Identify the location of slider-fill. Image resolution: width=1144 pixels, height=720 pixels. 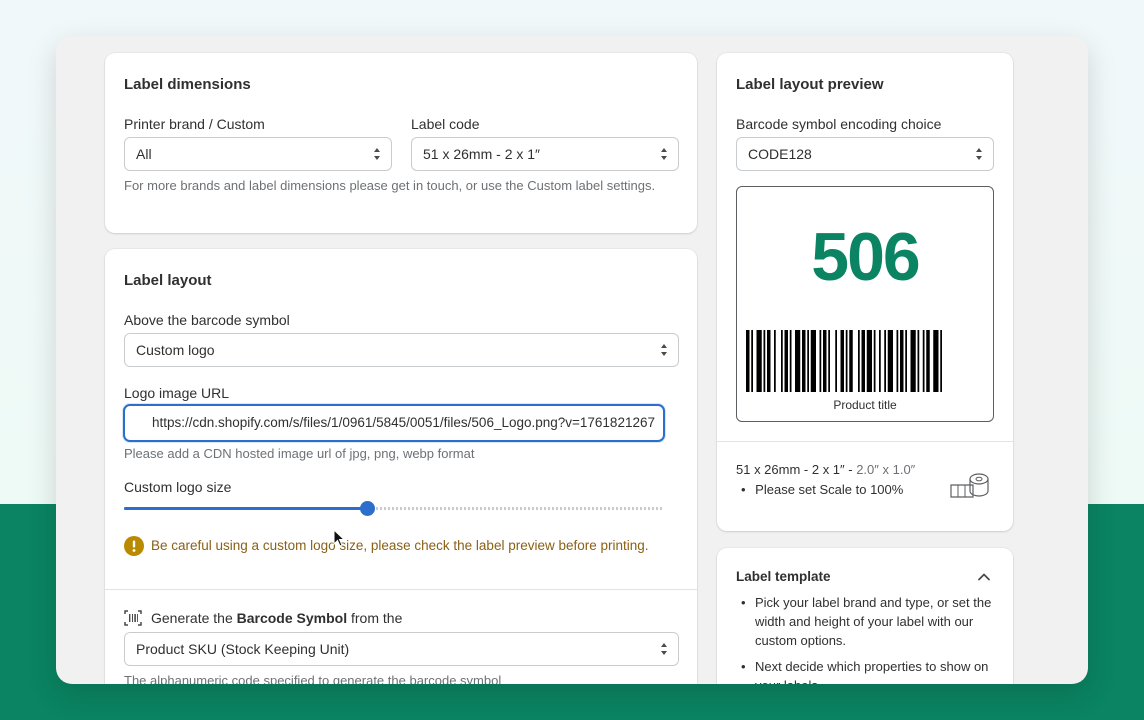
(245, 508).